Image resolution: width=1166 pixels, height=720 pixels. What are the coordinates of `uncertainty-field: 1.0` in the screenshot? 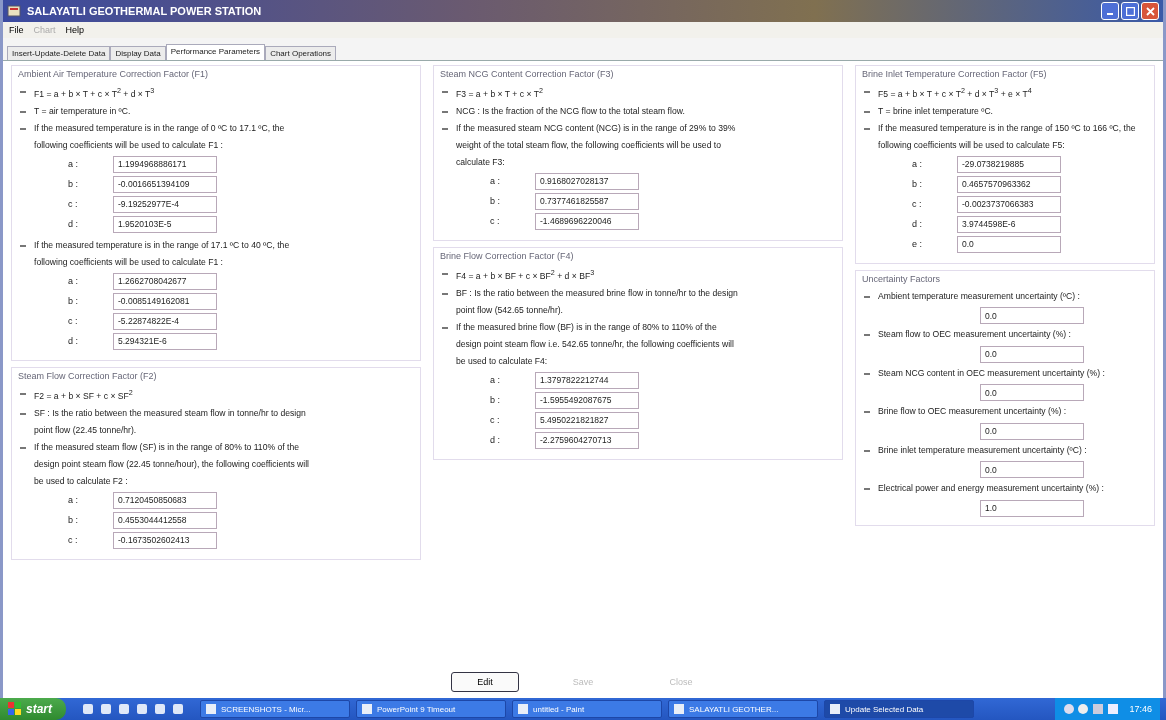 It's located at (1032, 508).